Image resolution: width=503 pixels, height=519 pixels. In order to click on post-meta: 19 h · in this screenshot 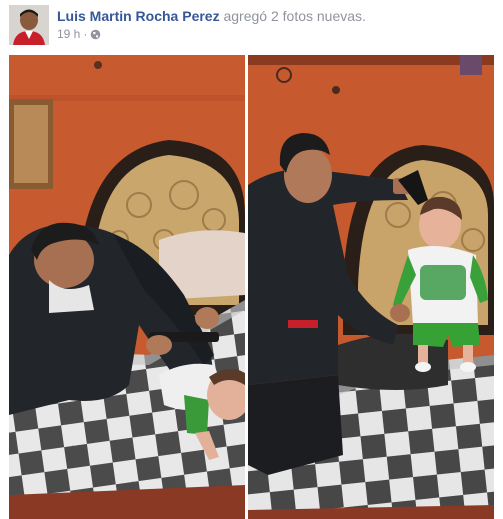, I will do `click(79, 34)`.